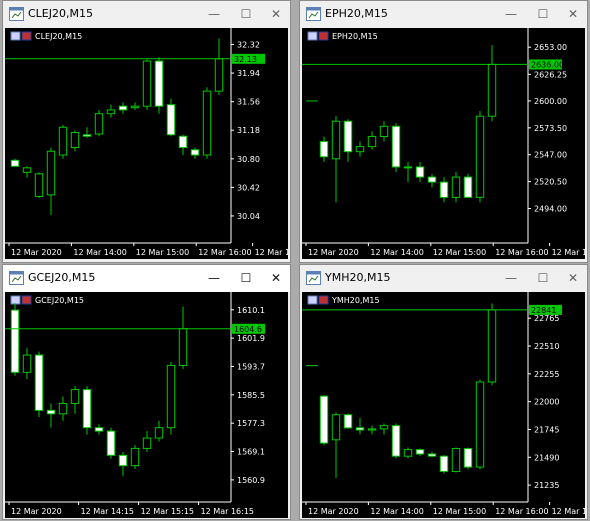 Image resolution: width=590 pixels, height=521 pixels. Describe the element at coordinates (550, 47) in the screenshot. I see `y-tick-label: 2653.00` at that location.